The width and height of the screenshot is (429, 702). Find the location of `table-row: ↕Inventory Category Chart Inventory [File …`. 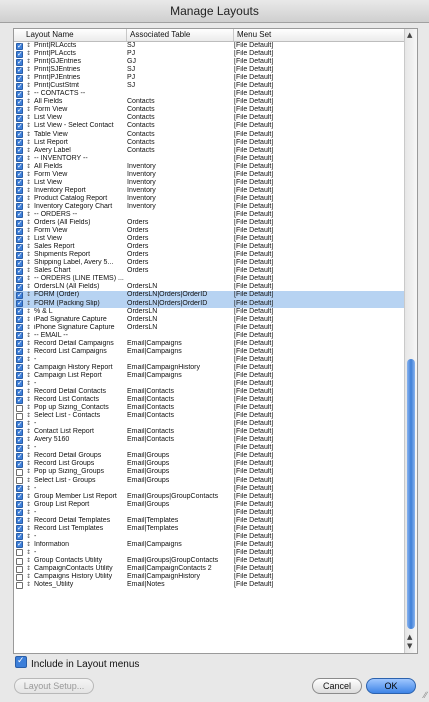

table-row: ↕Inventory Category Chart Inventory [File … is located at coordinates (209, 206).